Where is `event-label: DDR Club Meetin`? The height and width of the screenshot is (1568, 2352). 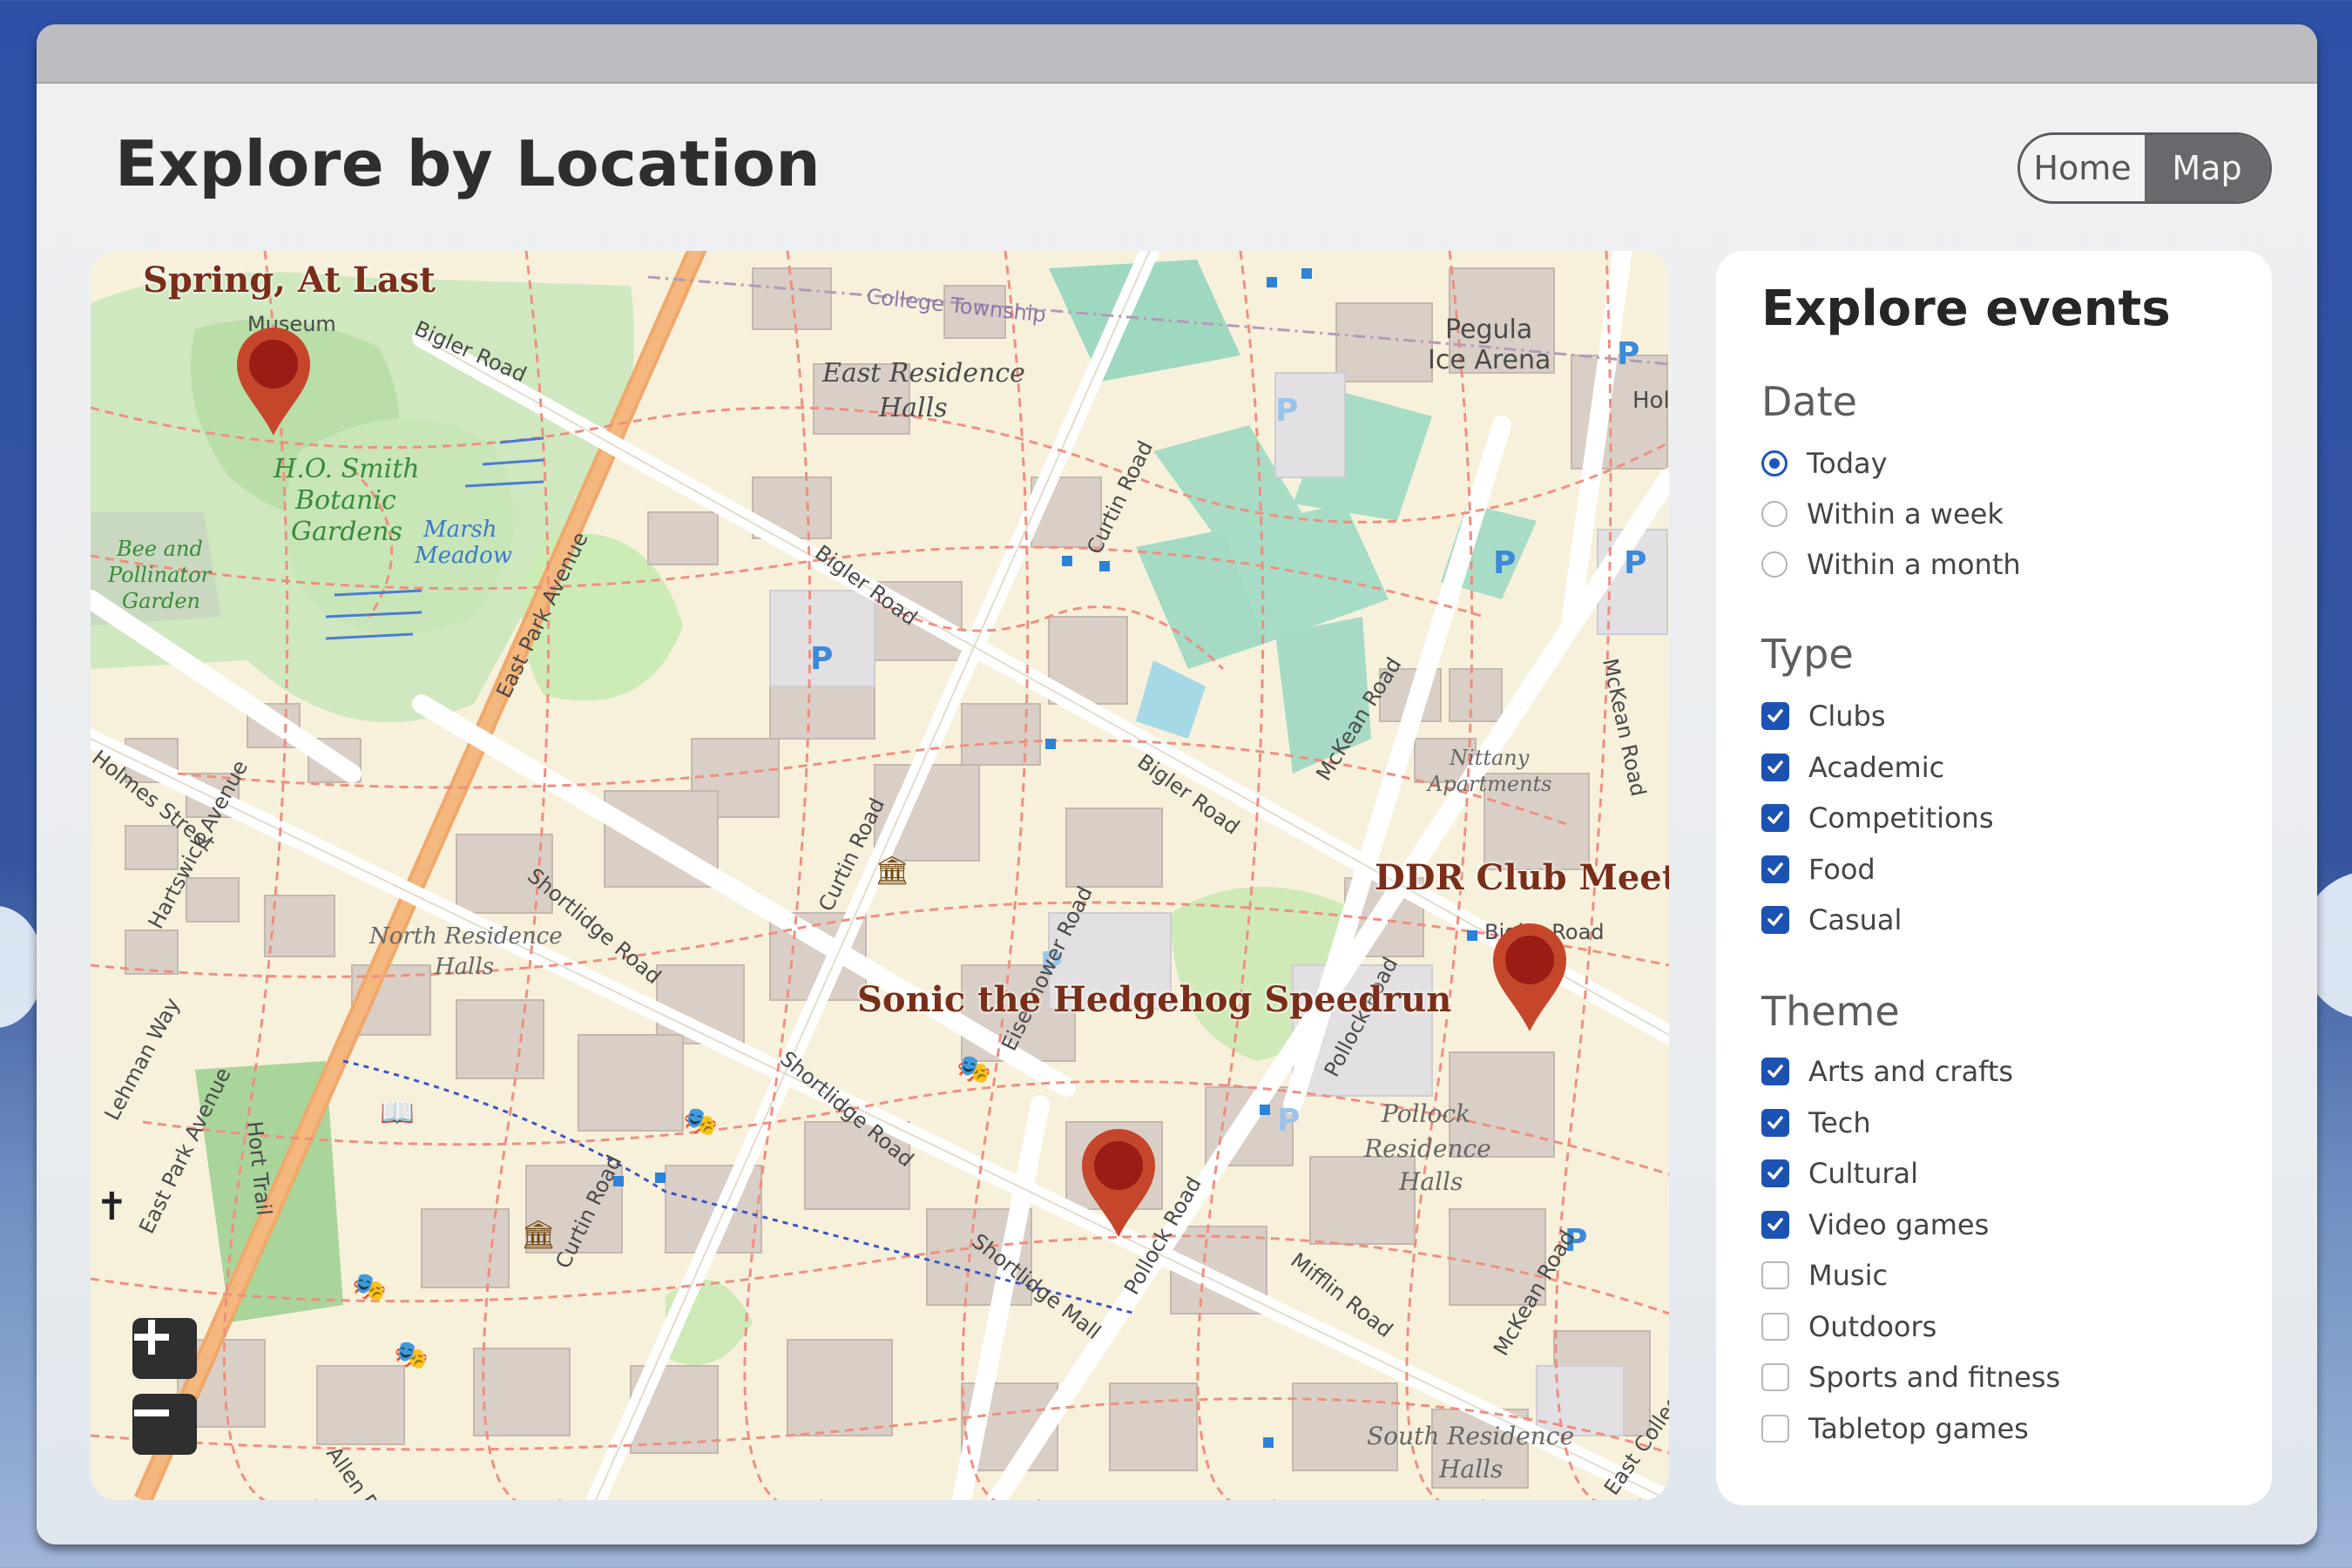
event-label: DDR Club Meetin is located at coordinates (1522, 877).